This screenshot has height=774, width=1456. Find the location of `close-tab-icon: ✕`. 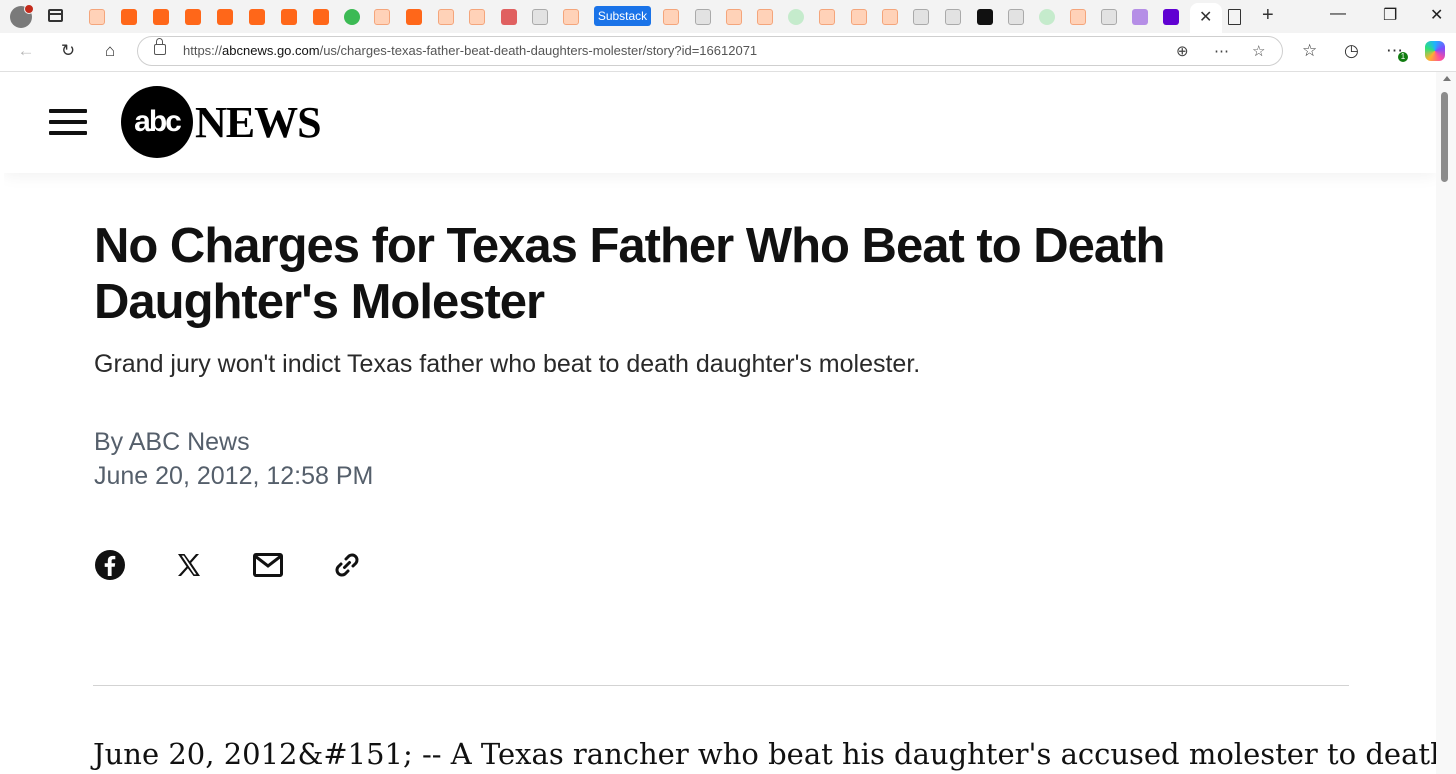

close-tab-icon: ✕ is located at coordinates (1205, 17).